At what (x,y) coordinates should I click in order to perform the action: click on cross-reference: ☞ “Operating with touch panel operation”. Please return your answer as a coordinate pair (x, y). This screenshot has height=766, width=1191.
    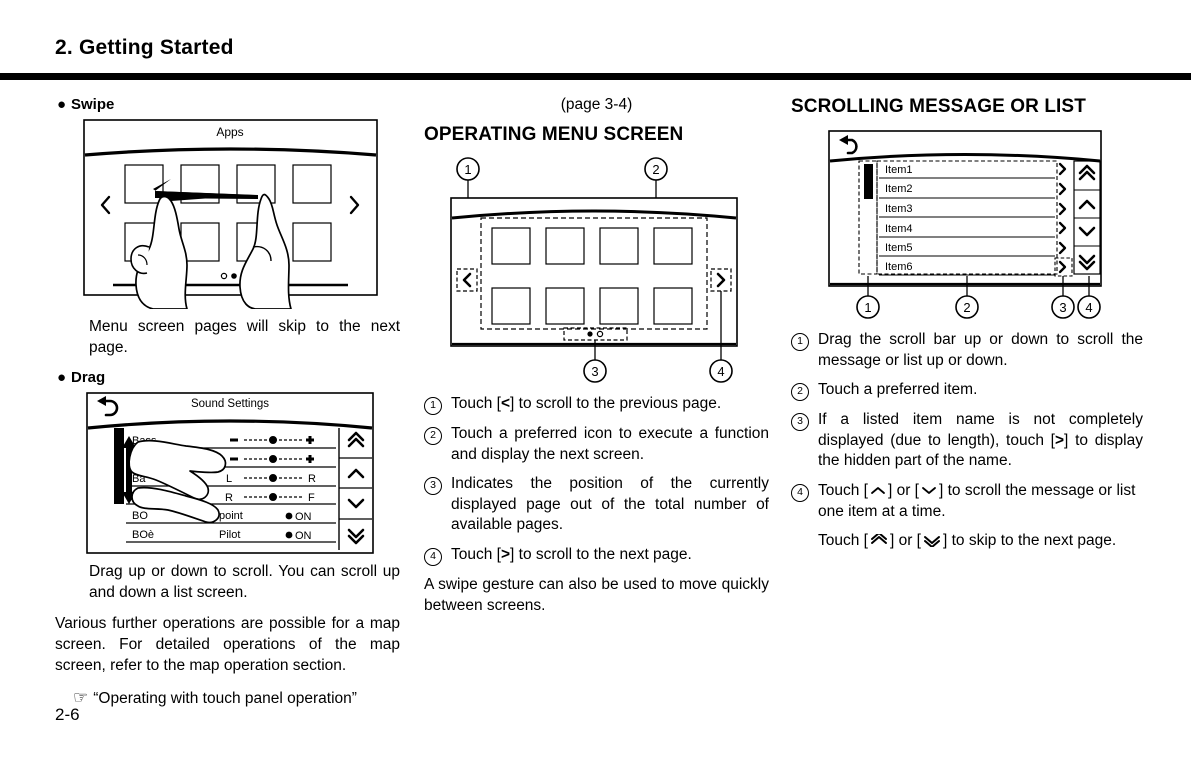
    Looking at the image, I should click on (236, 698).